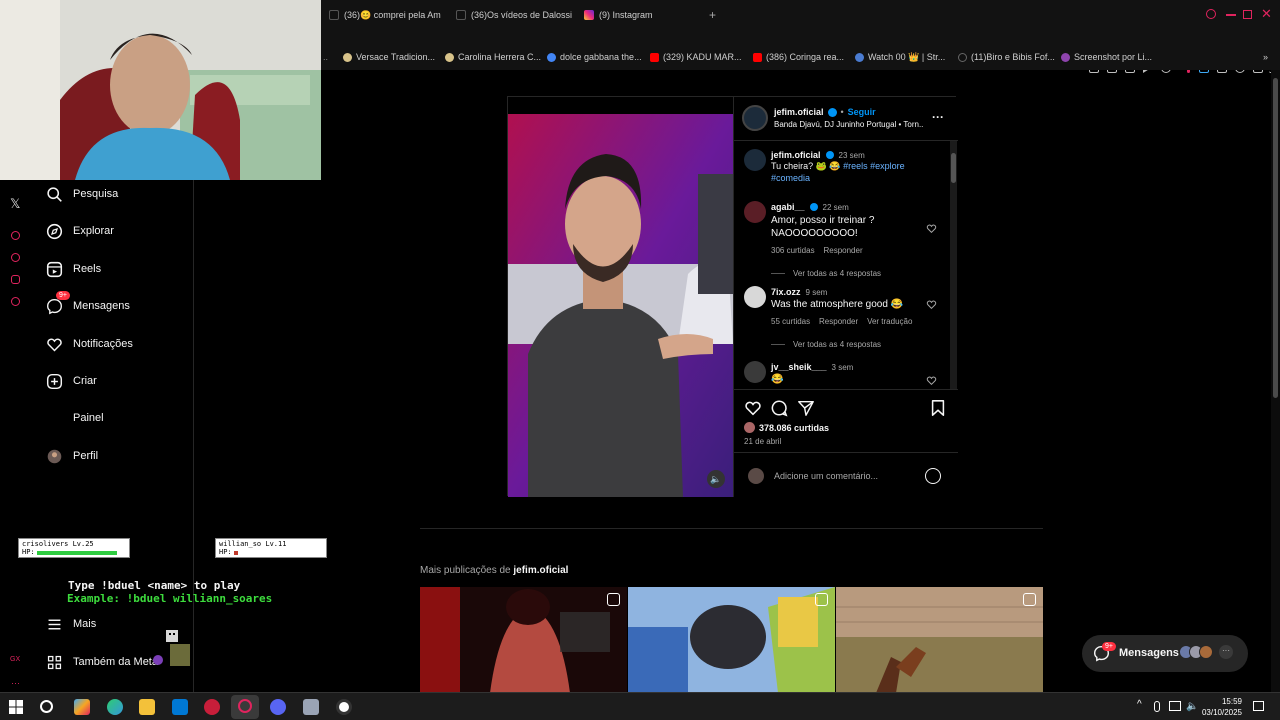 Image resolution: width=1280 pixels, height=720 pixels. What do you see at coordinates (389, 15) in the screenshot?
I see `tab-1: (36)😊 comprei pela Am` at bounding box center [389, 15].